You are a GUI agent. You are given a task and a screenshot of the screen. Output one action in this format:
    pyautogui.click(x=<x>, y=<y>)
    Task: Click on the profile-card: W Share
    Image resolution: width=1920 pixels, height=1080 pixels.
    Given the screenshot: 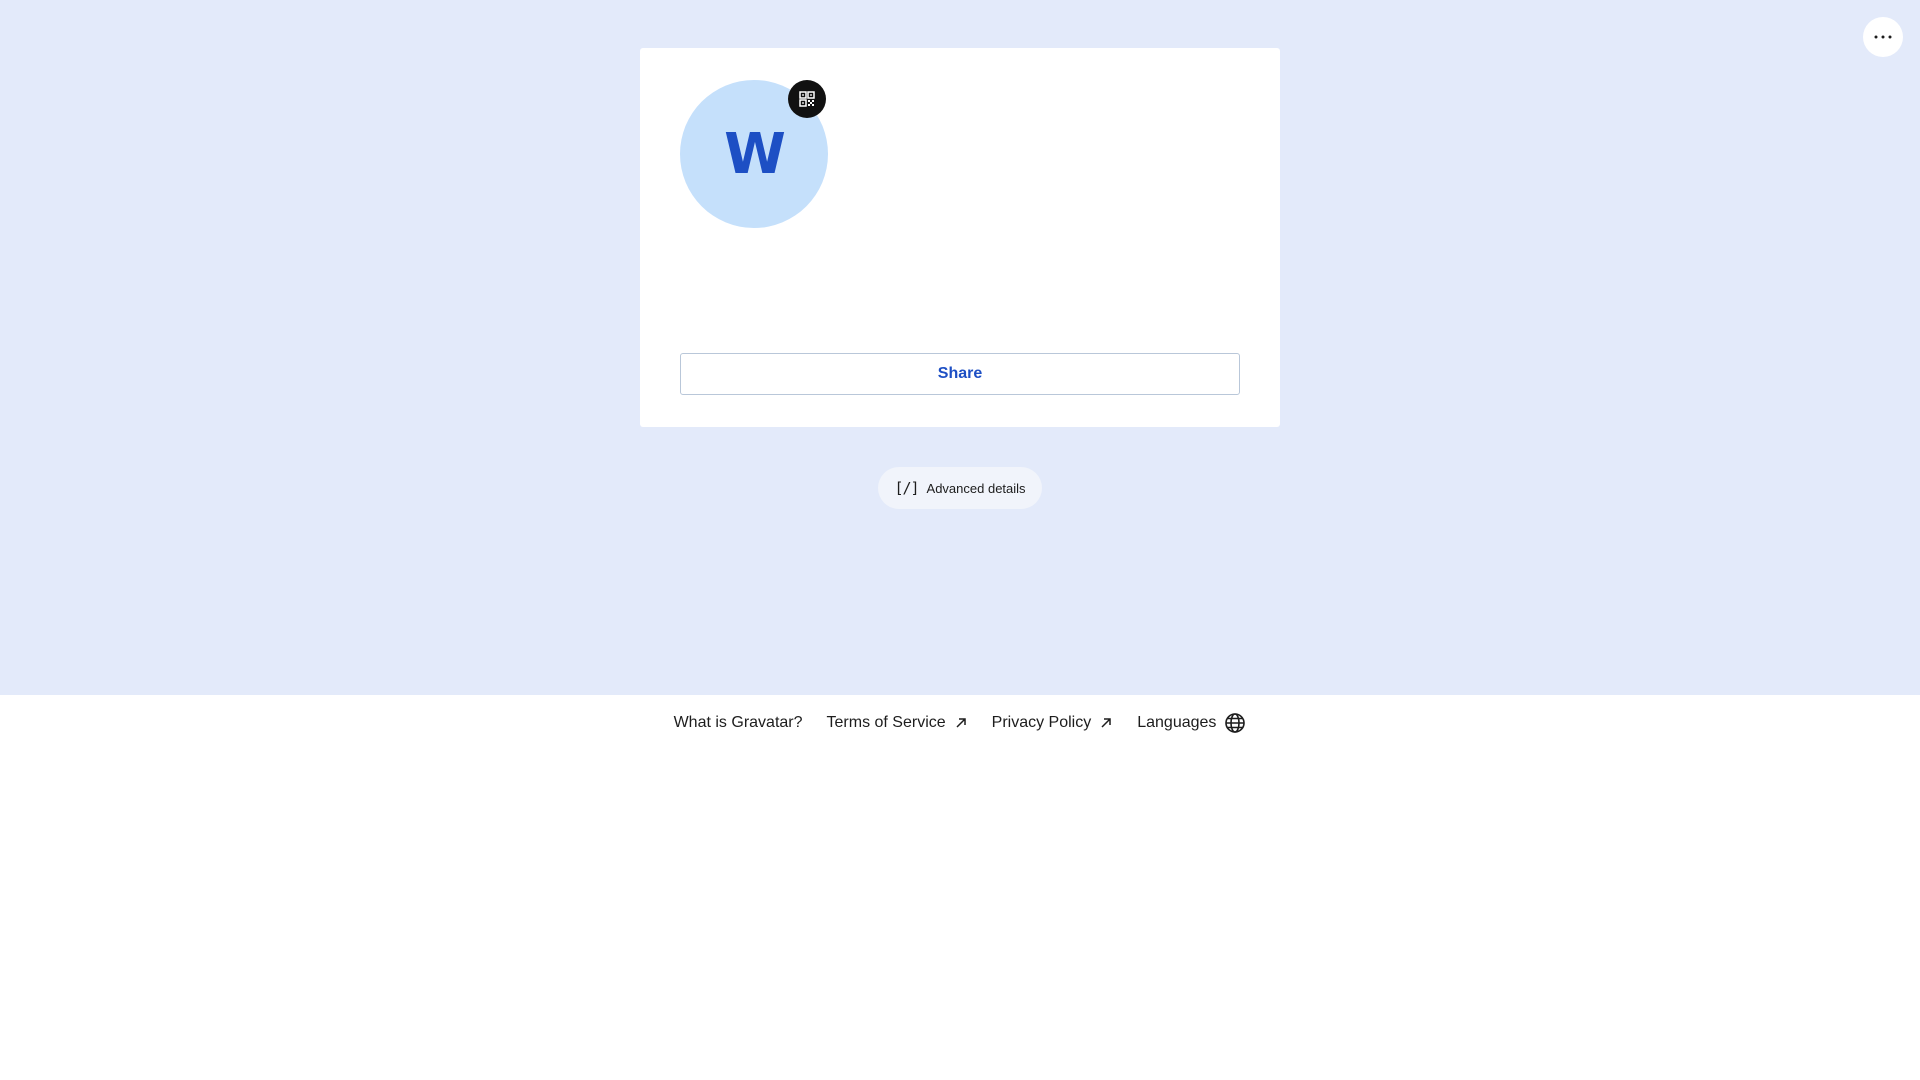 What is the action you would take?
    pyautogui.click(x=960, y=237)
    